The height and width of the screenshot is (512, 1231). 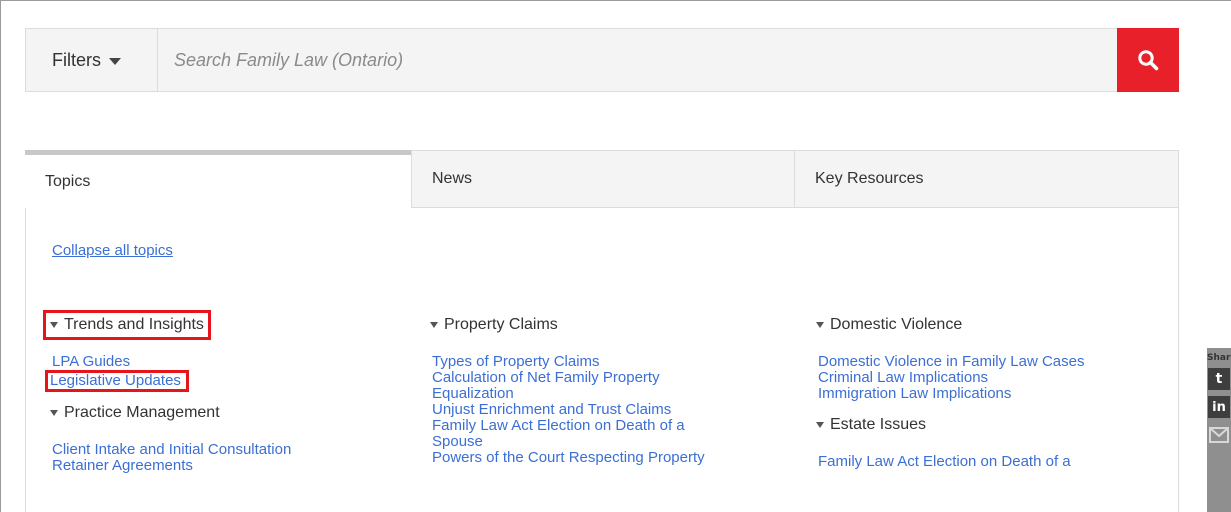 What do you see at coordinates (225, 373) in the screenshot?
I see `section-links: LPA Guides Legislative Updates` at bounding box center [225, 373].